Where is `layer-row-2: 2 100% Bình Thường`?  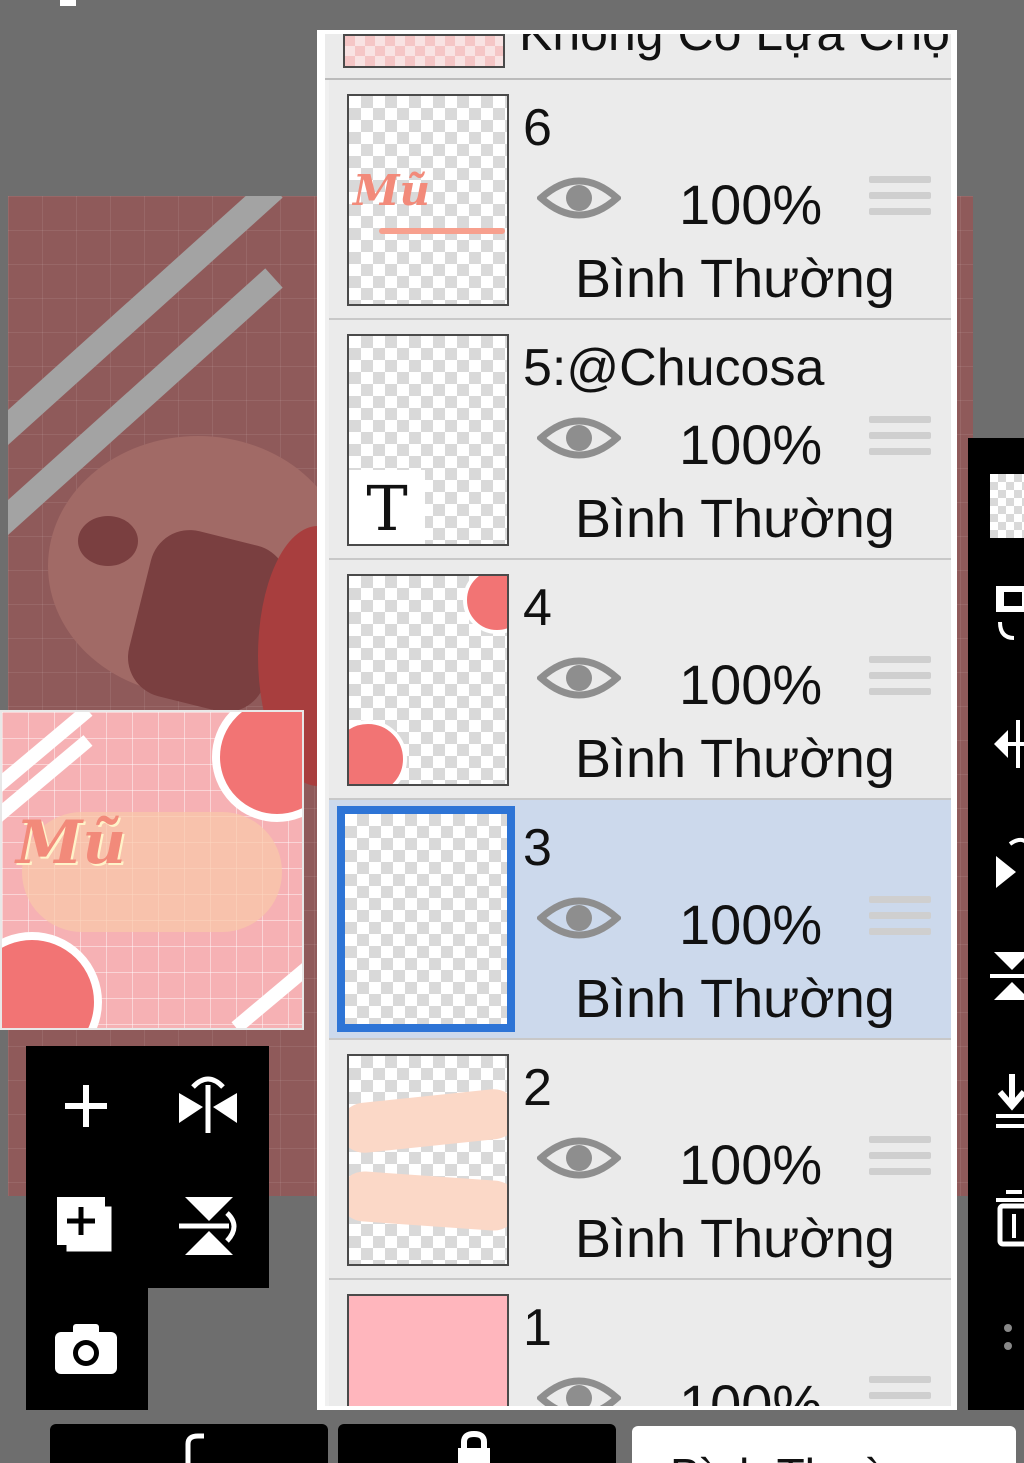 layer-row-2: 2 100% Bình Thường is located at coordinates (640, 1160).